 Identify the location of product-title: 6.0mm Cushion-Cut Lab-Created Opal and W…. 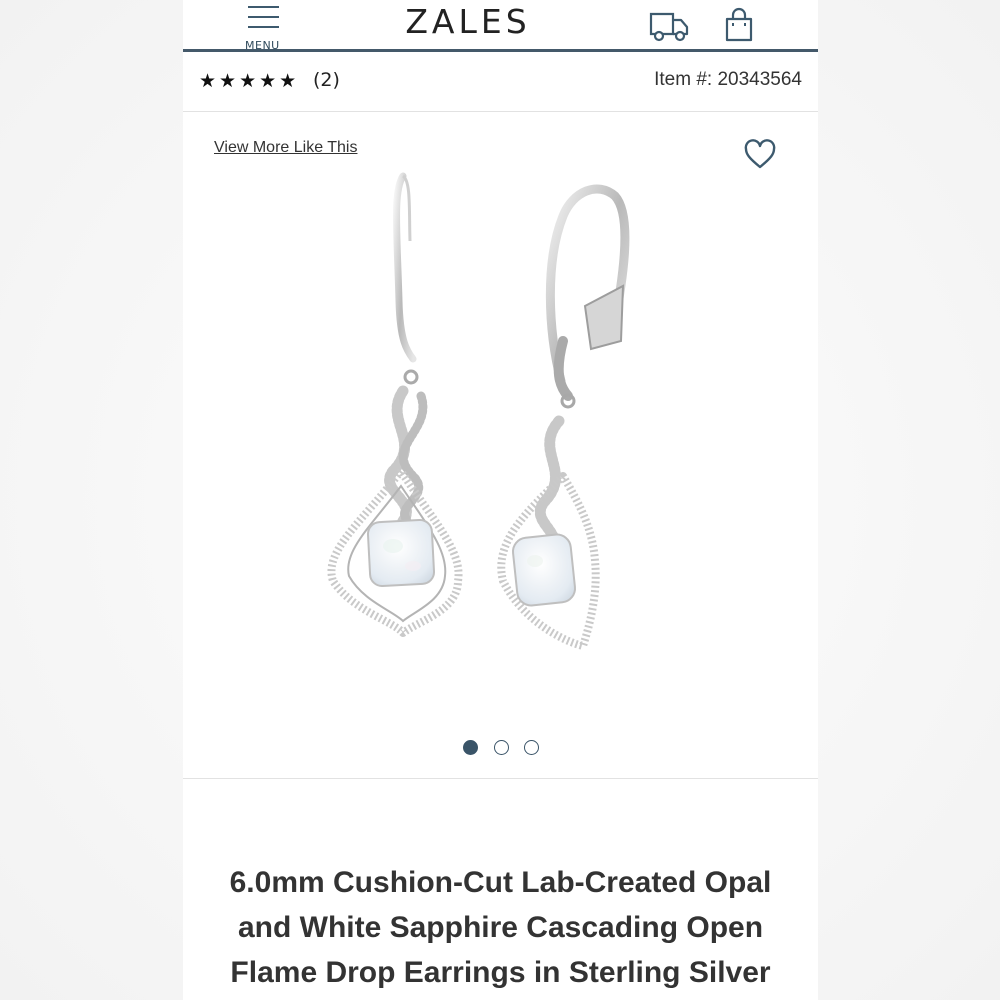
(500, 927).